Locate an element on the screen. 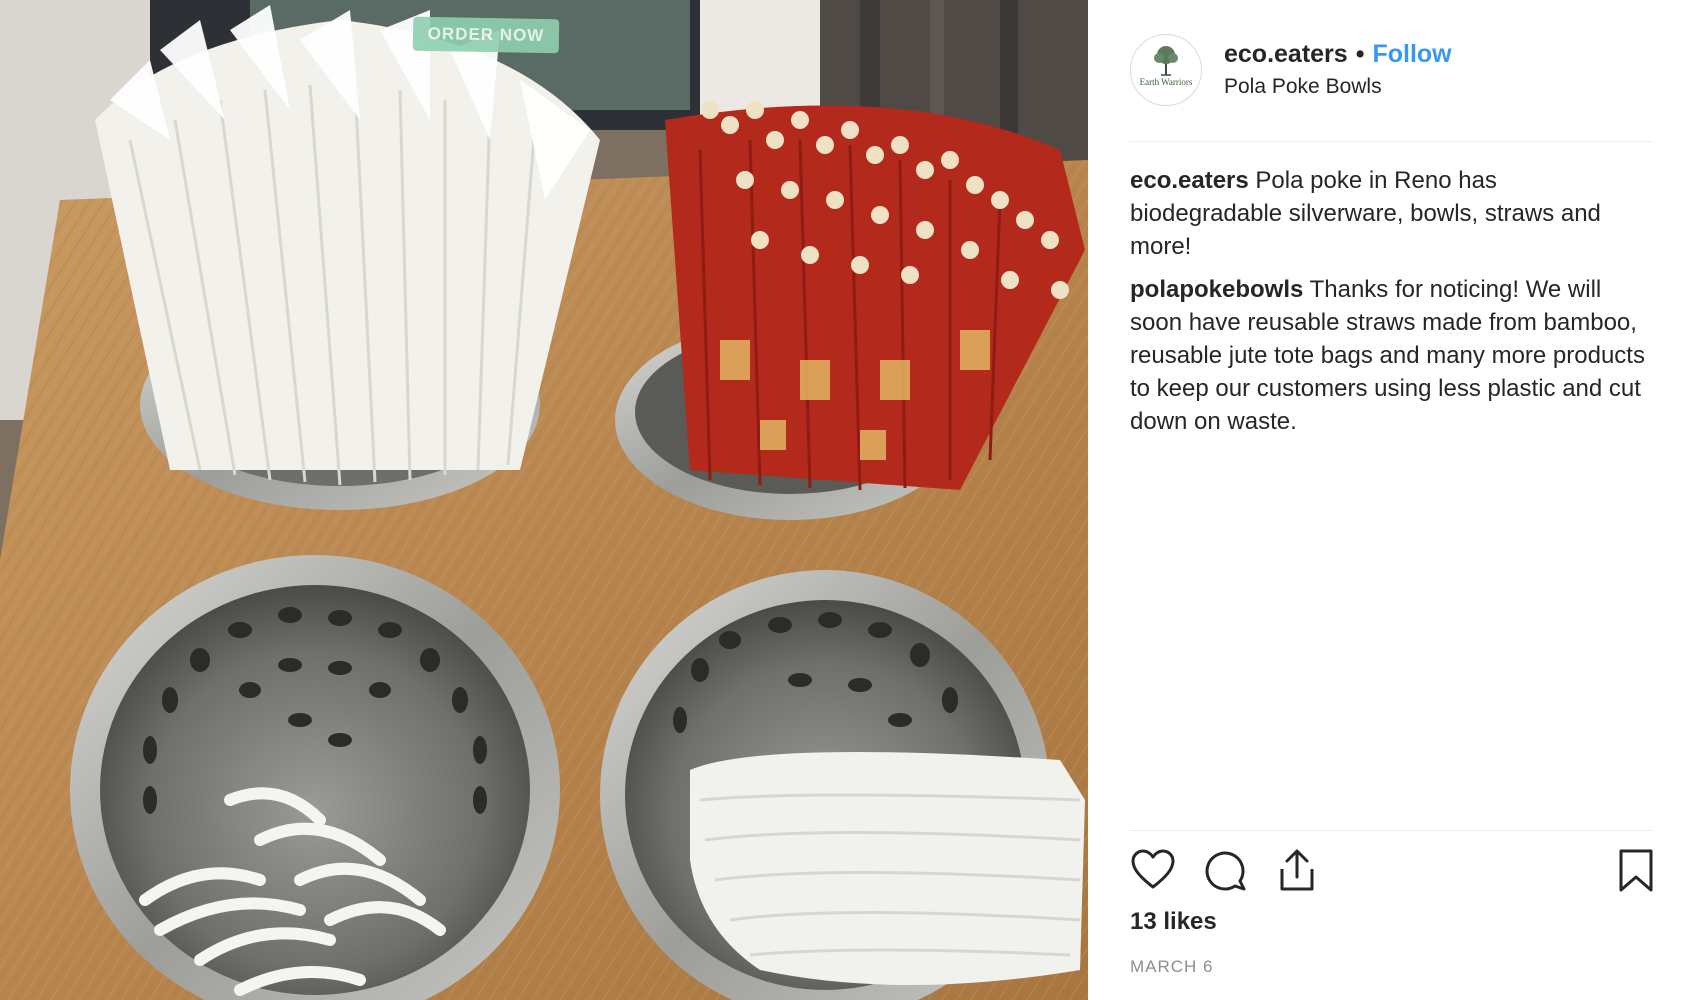  heart-icon is located at coordinates (1153, 869).